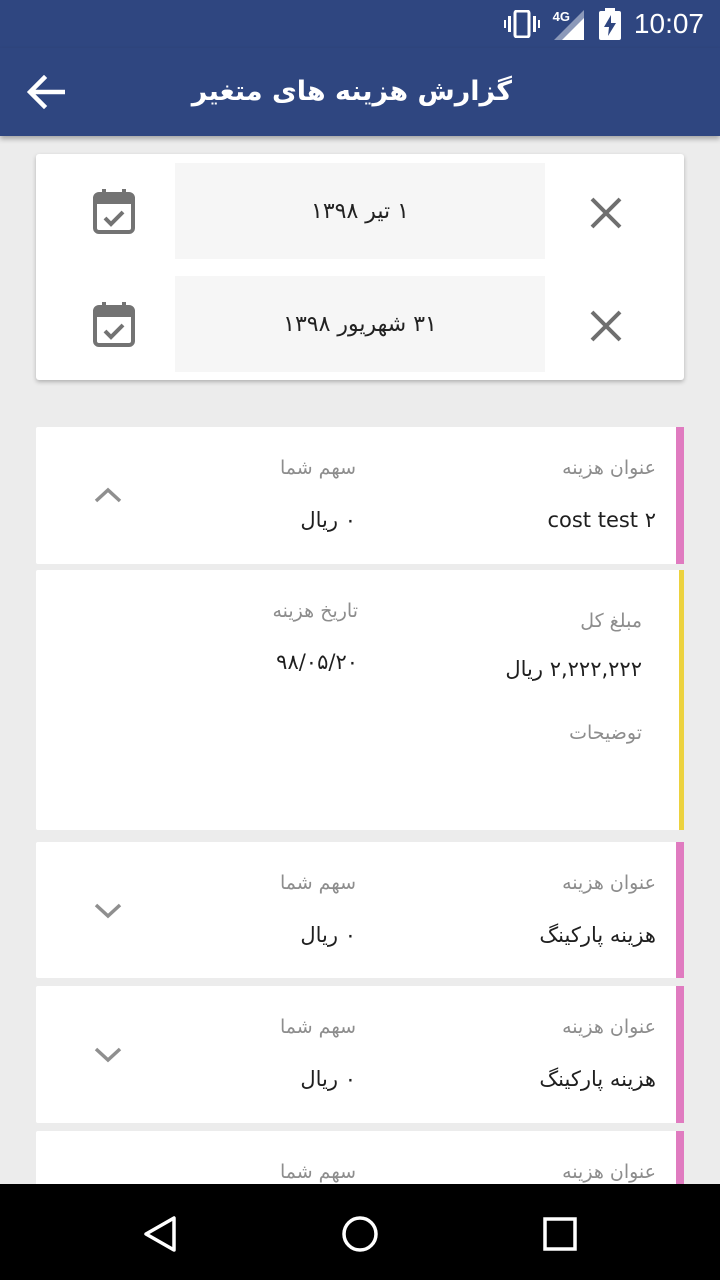  I want to click on arrow-back-icon, so click(46, 92).